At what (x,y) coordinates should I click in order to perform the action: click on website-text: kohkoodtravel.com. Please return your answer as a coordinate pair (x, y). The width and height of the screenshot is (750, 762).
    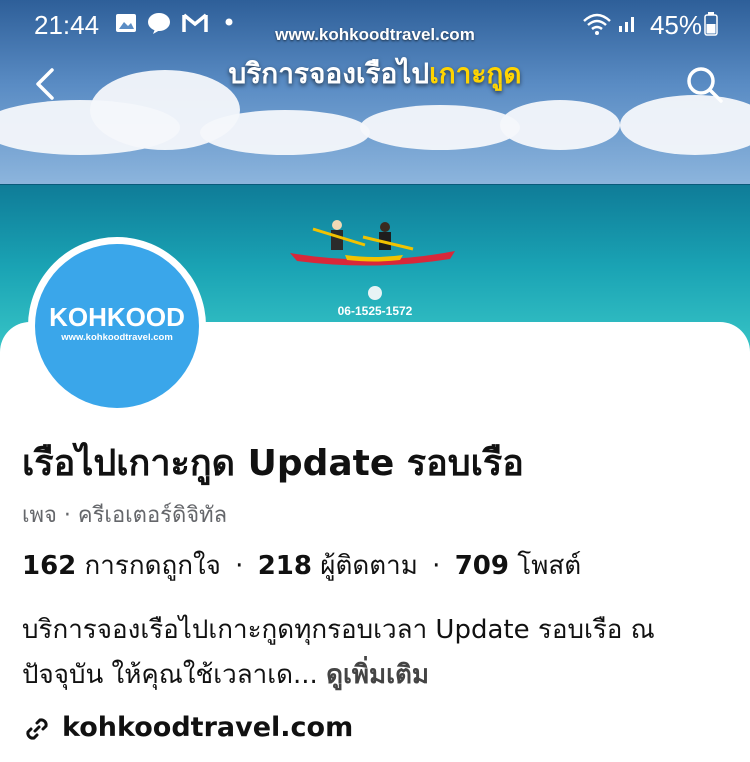
    Looking at the image, I should click on (207, 727).